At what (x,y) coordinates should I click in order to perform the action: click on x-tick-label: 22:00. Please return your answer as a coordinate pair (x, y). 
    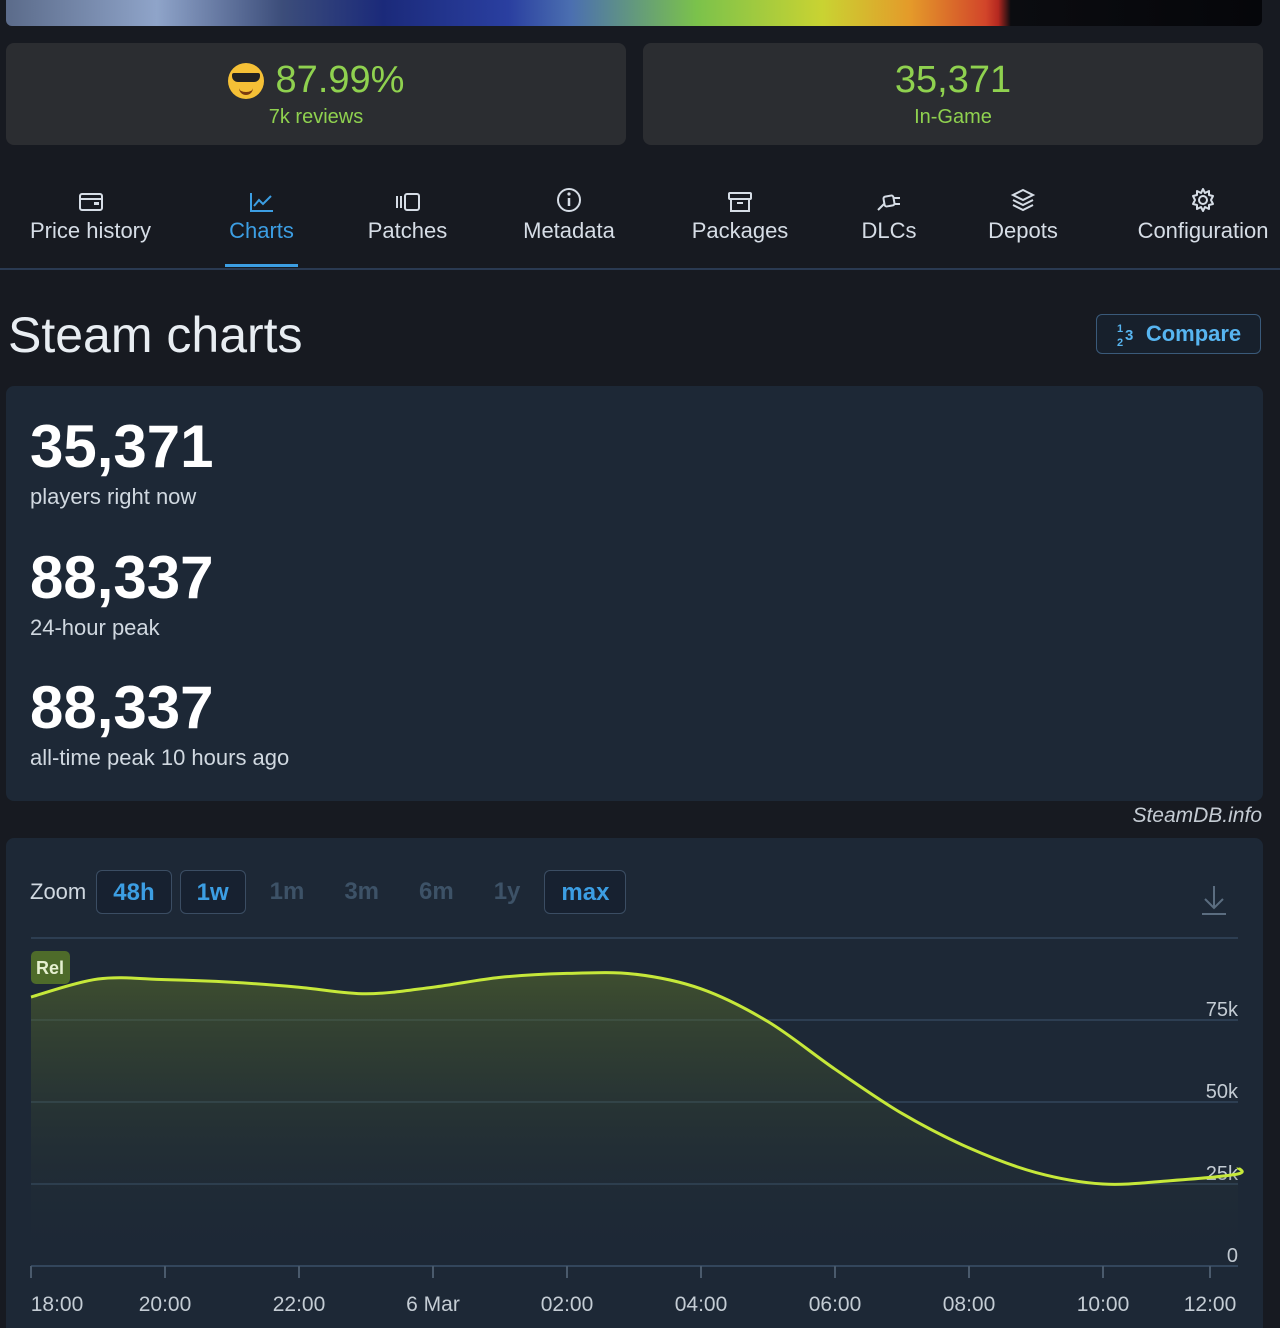
    Looking at the image, I should click on (299, 1304).